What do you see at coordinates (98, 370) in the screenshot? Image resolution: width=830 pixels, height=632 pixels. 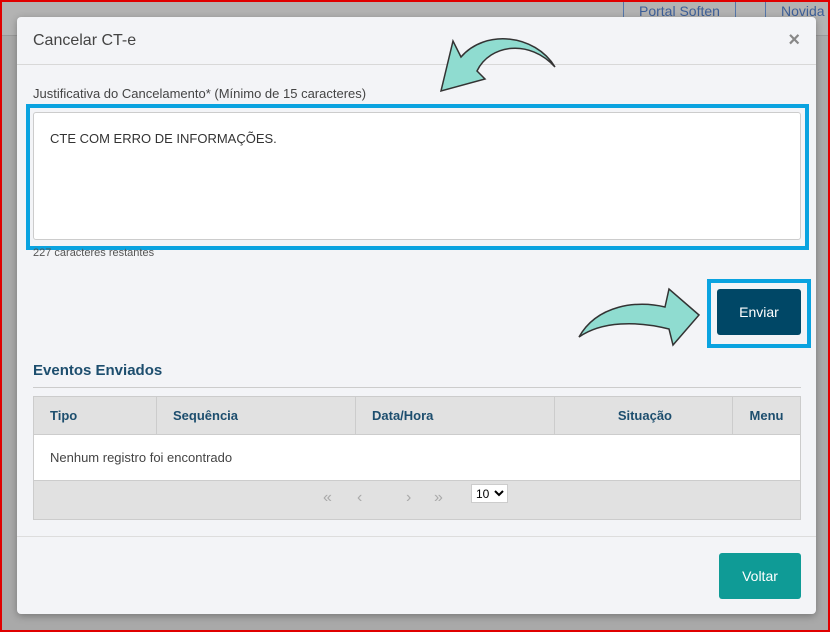 I see `events-title: Eventos Enviados` at bounding box center [98, 370].